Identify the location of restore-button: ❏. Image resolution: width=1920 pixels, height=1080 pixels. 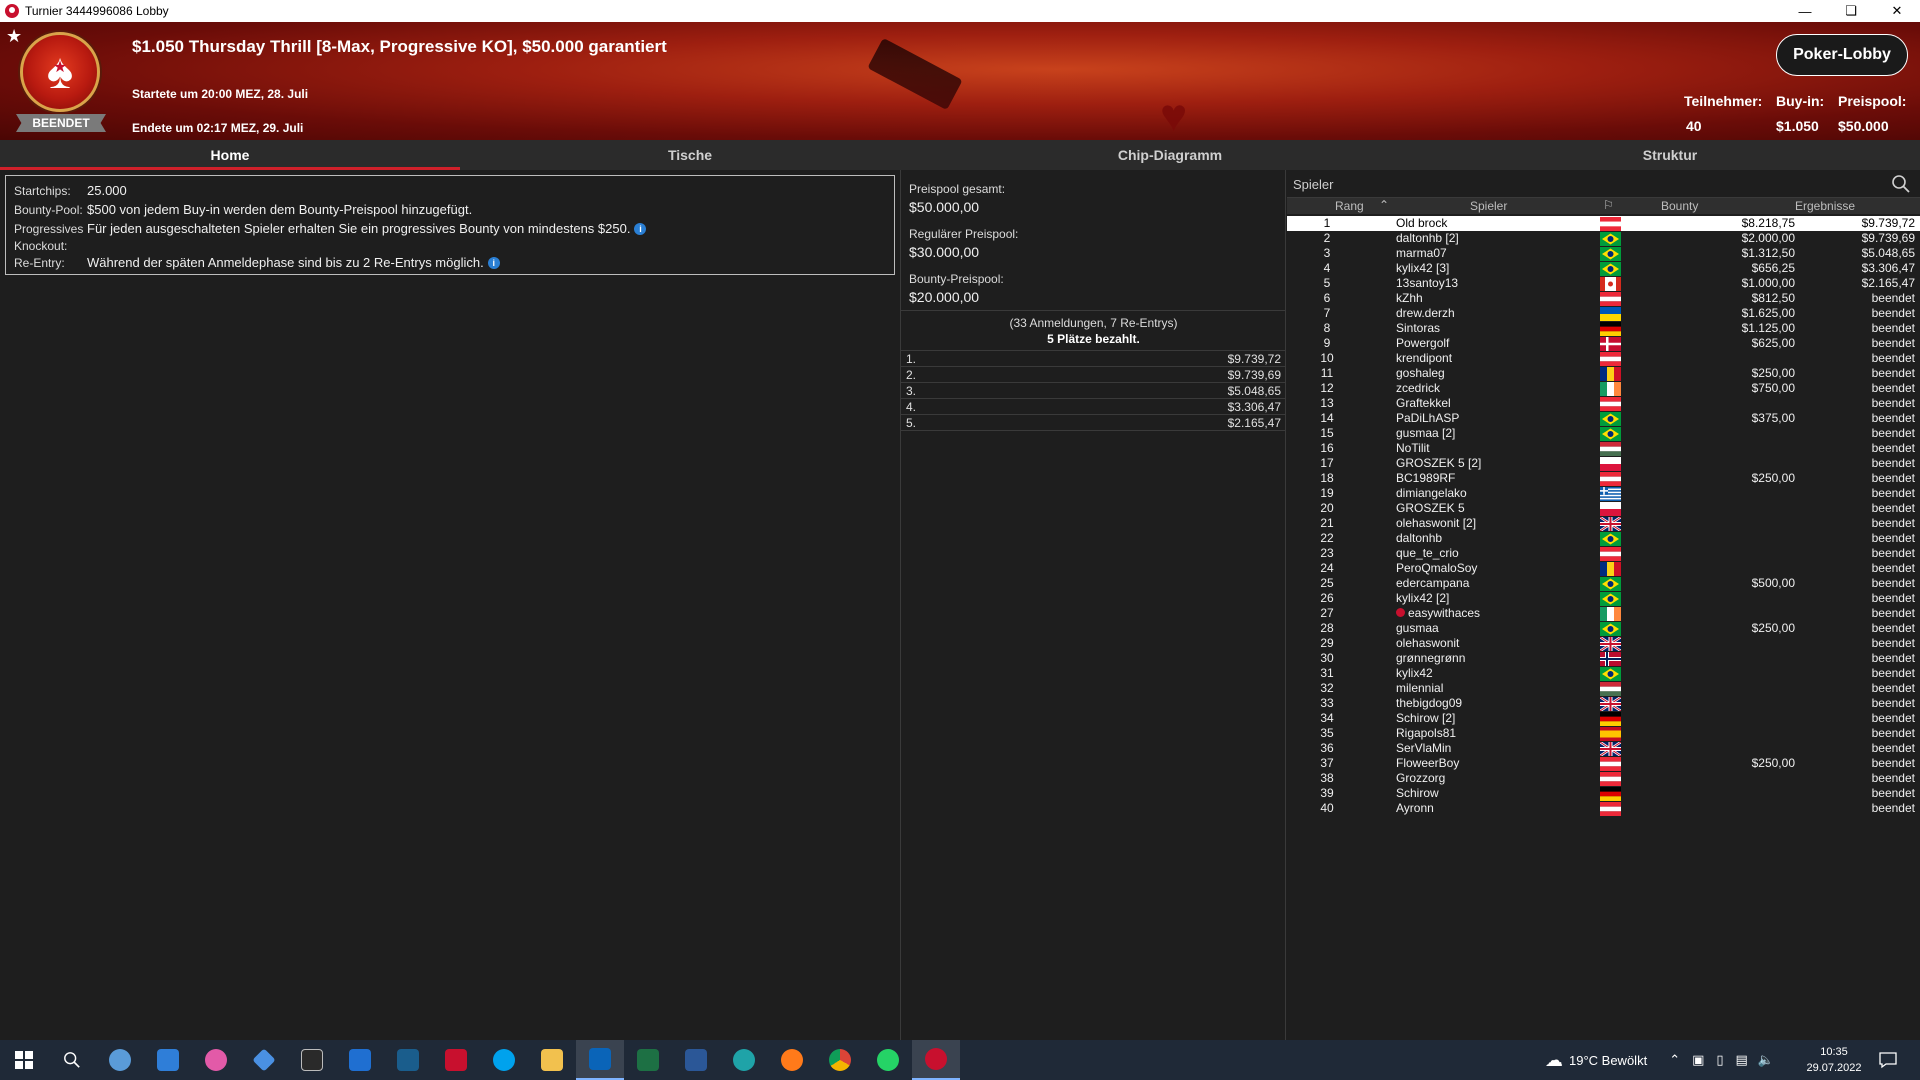
(1851, 11).